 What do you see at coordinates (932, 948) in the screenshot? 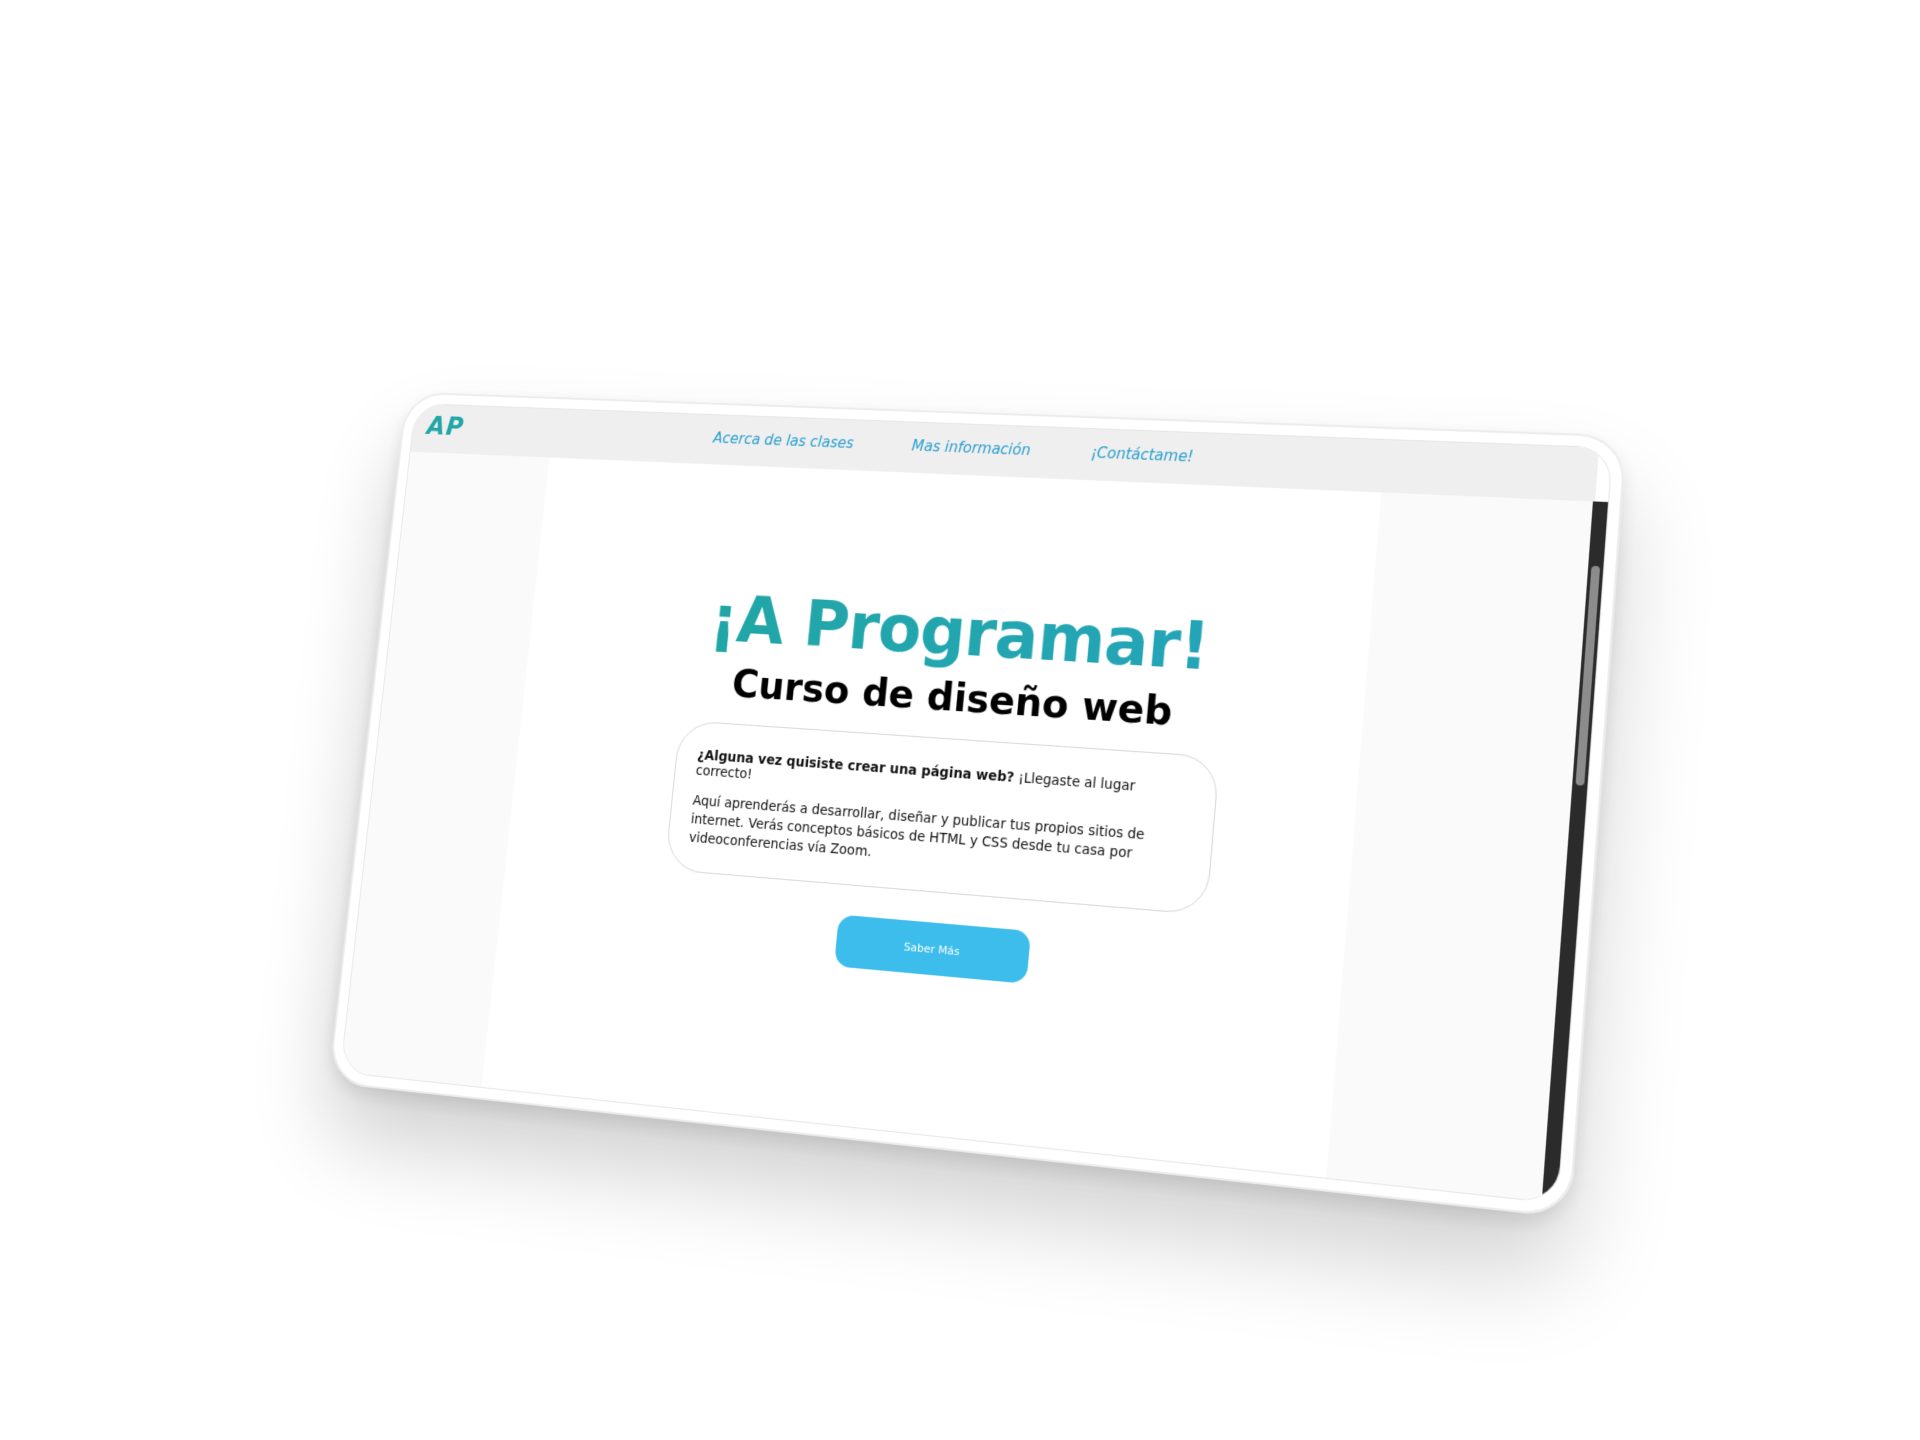
I see `saber-mas-button: Saber Más` at bounding box center [932, 948].